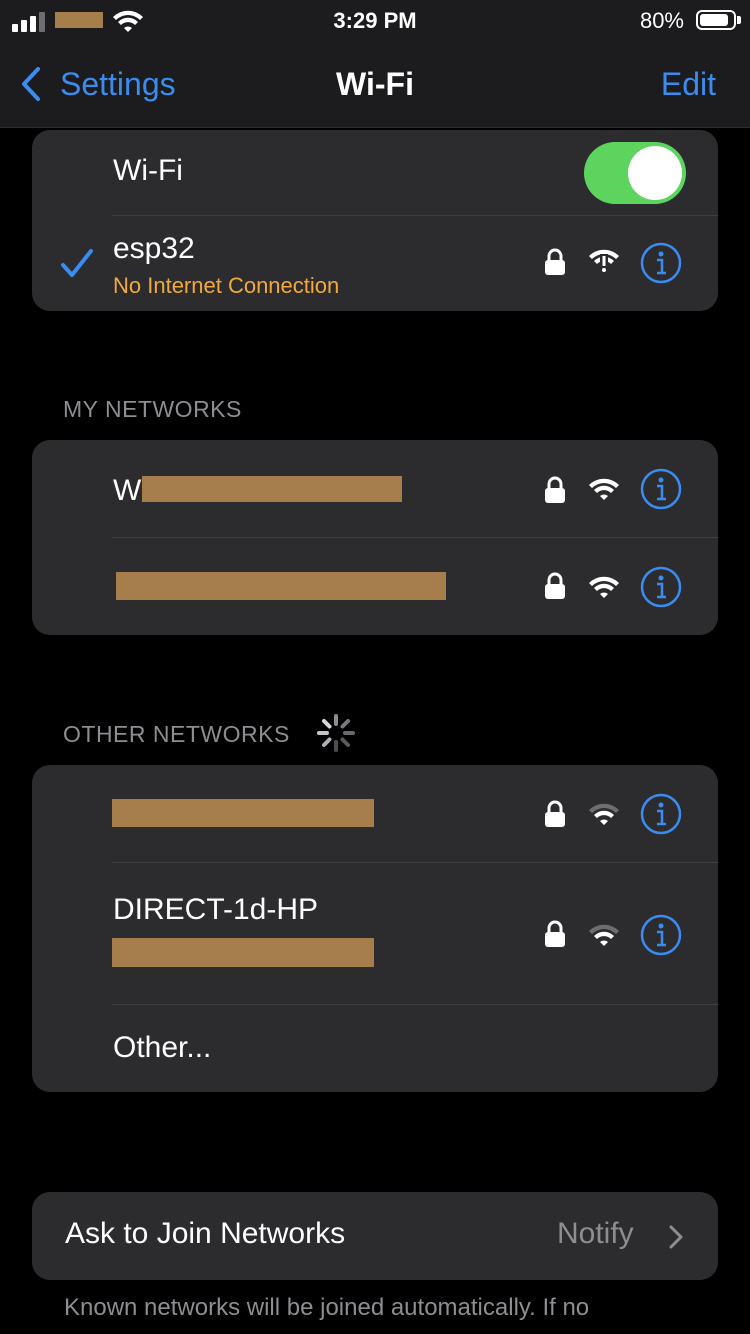  I want to click on wifi-toggle, so click(635, 173).